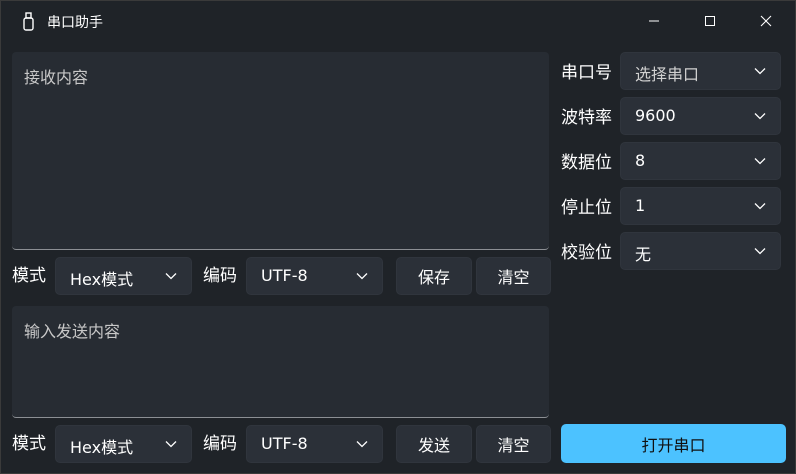 The height and width of the screenshot is (474, 796). Describe the element at coordinates (29, 444) in the screenshot. I see `send-mode-label: 模式` at that location.